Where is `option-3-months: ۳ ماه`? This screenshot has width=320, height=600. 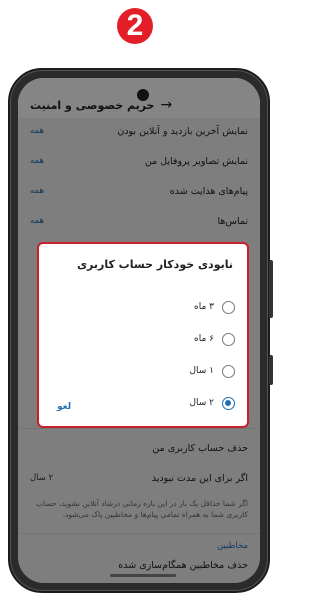 option-3-months: ۳ ماه is located at coordinates (214, 307).